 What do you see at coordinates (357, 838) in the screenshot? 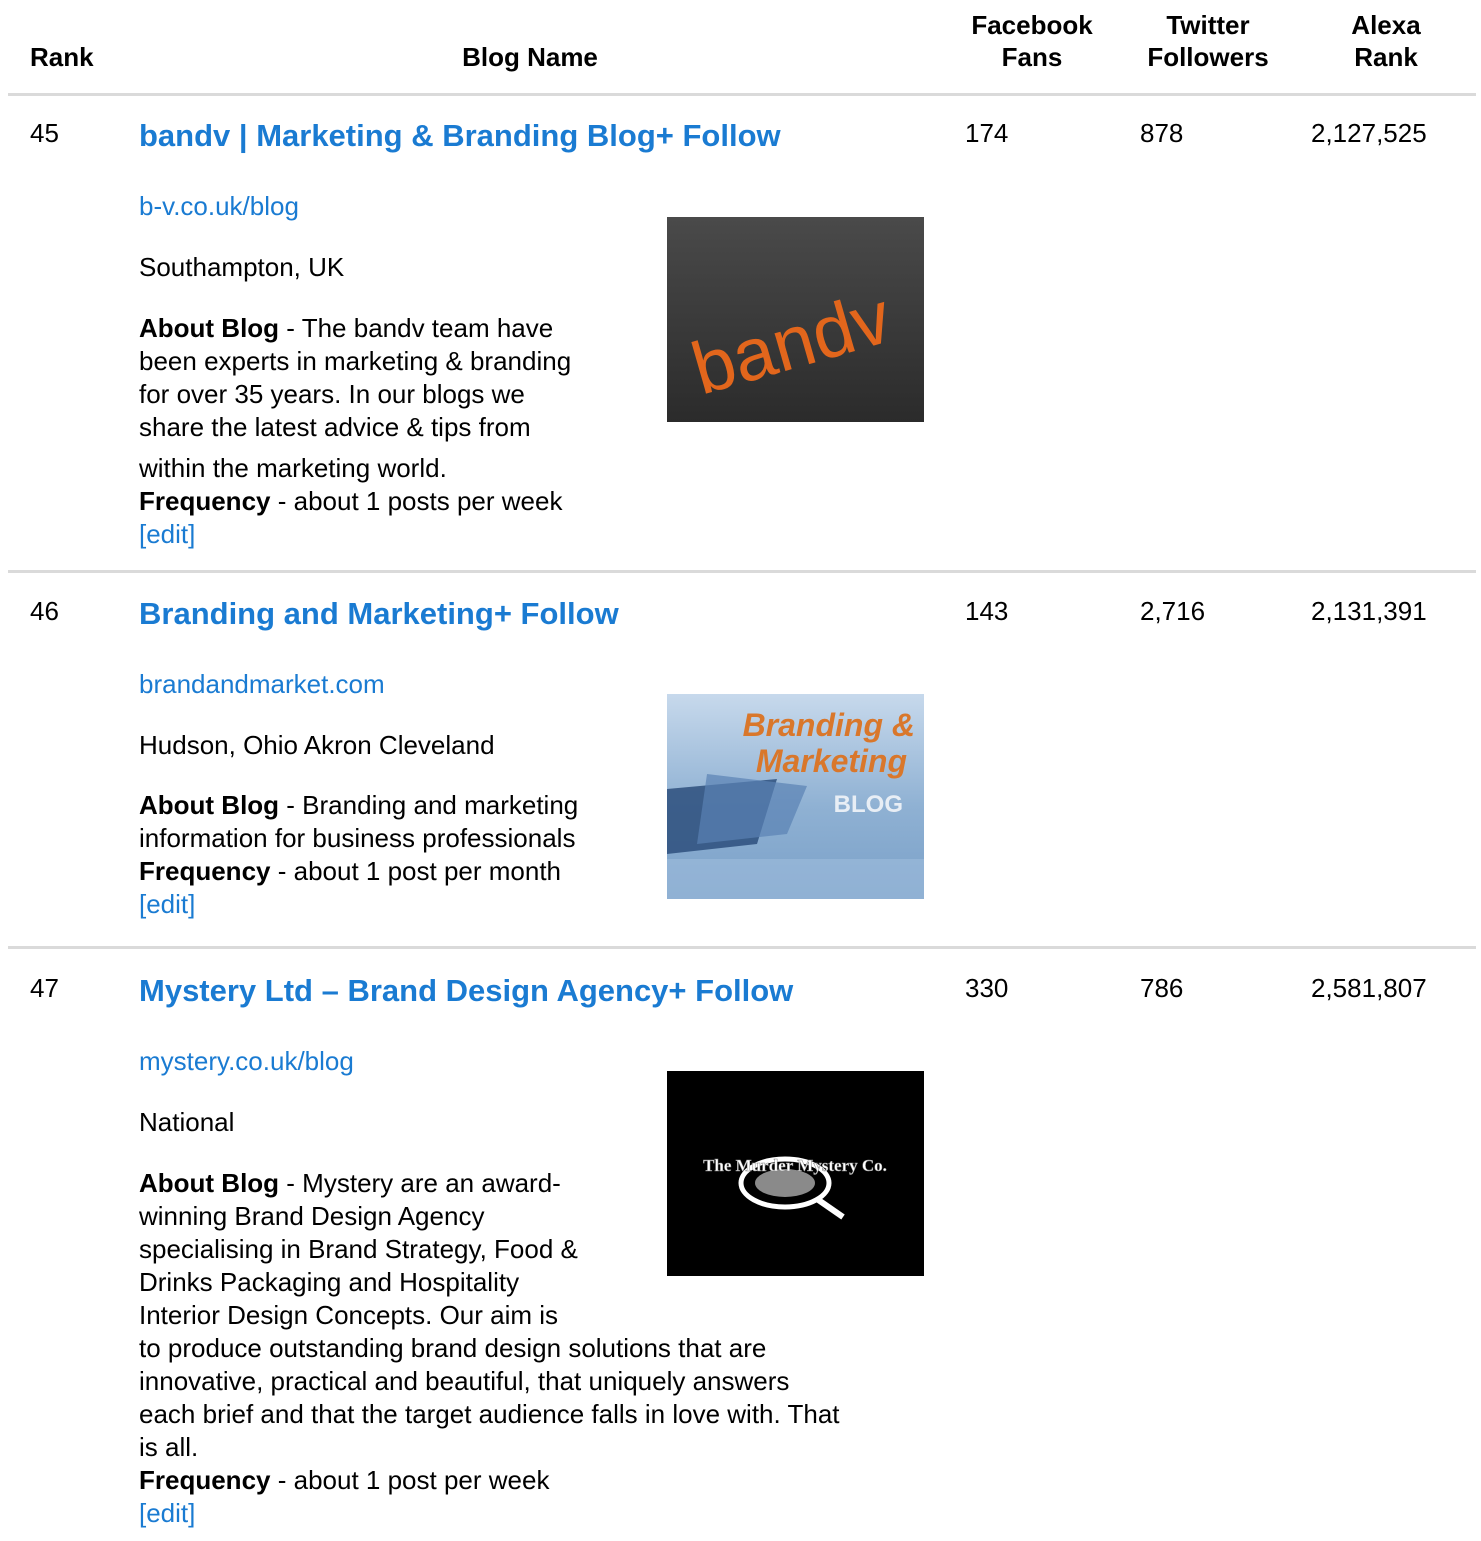
I see `about-line: information for business professionals` at bounding box center [357, 838].